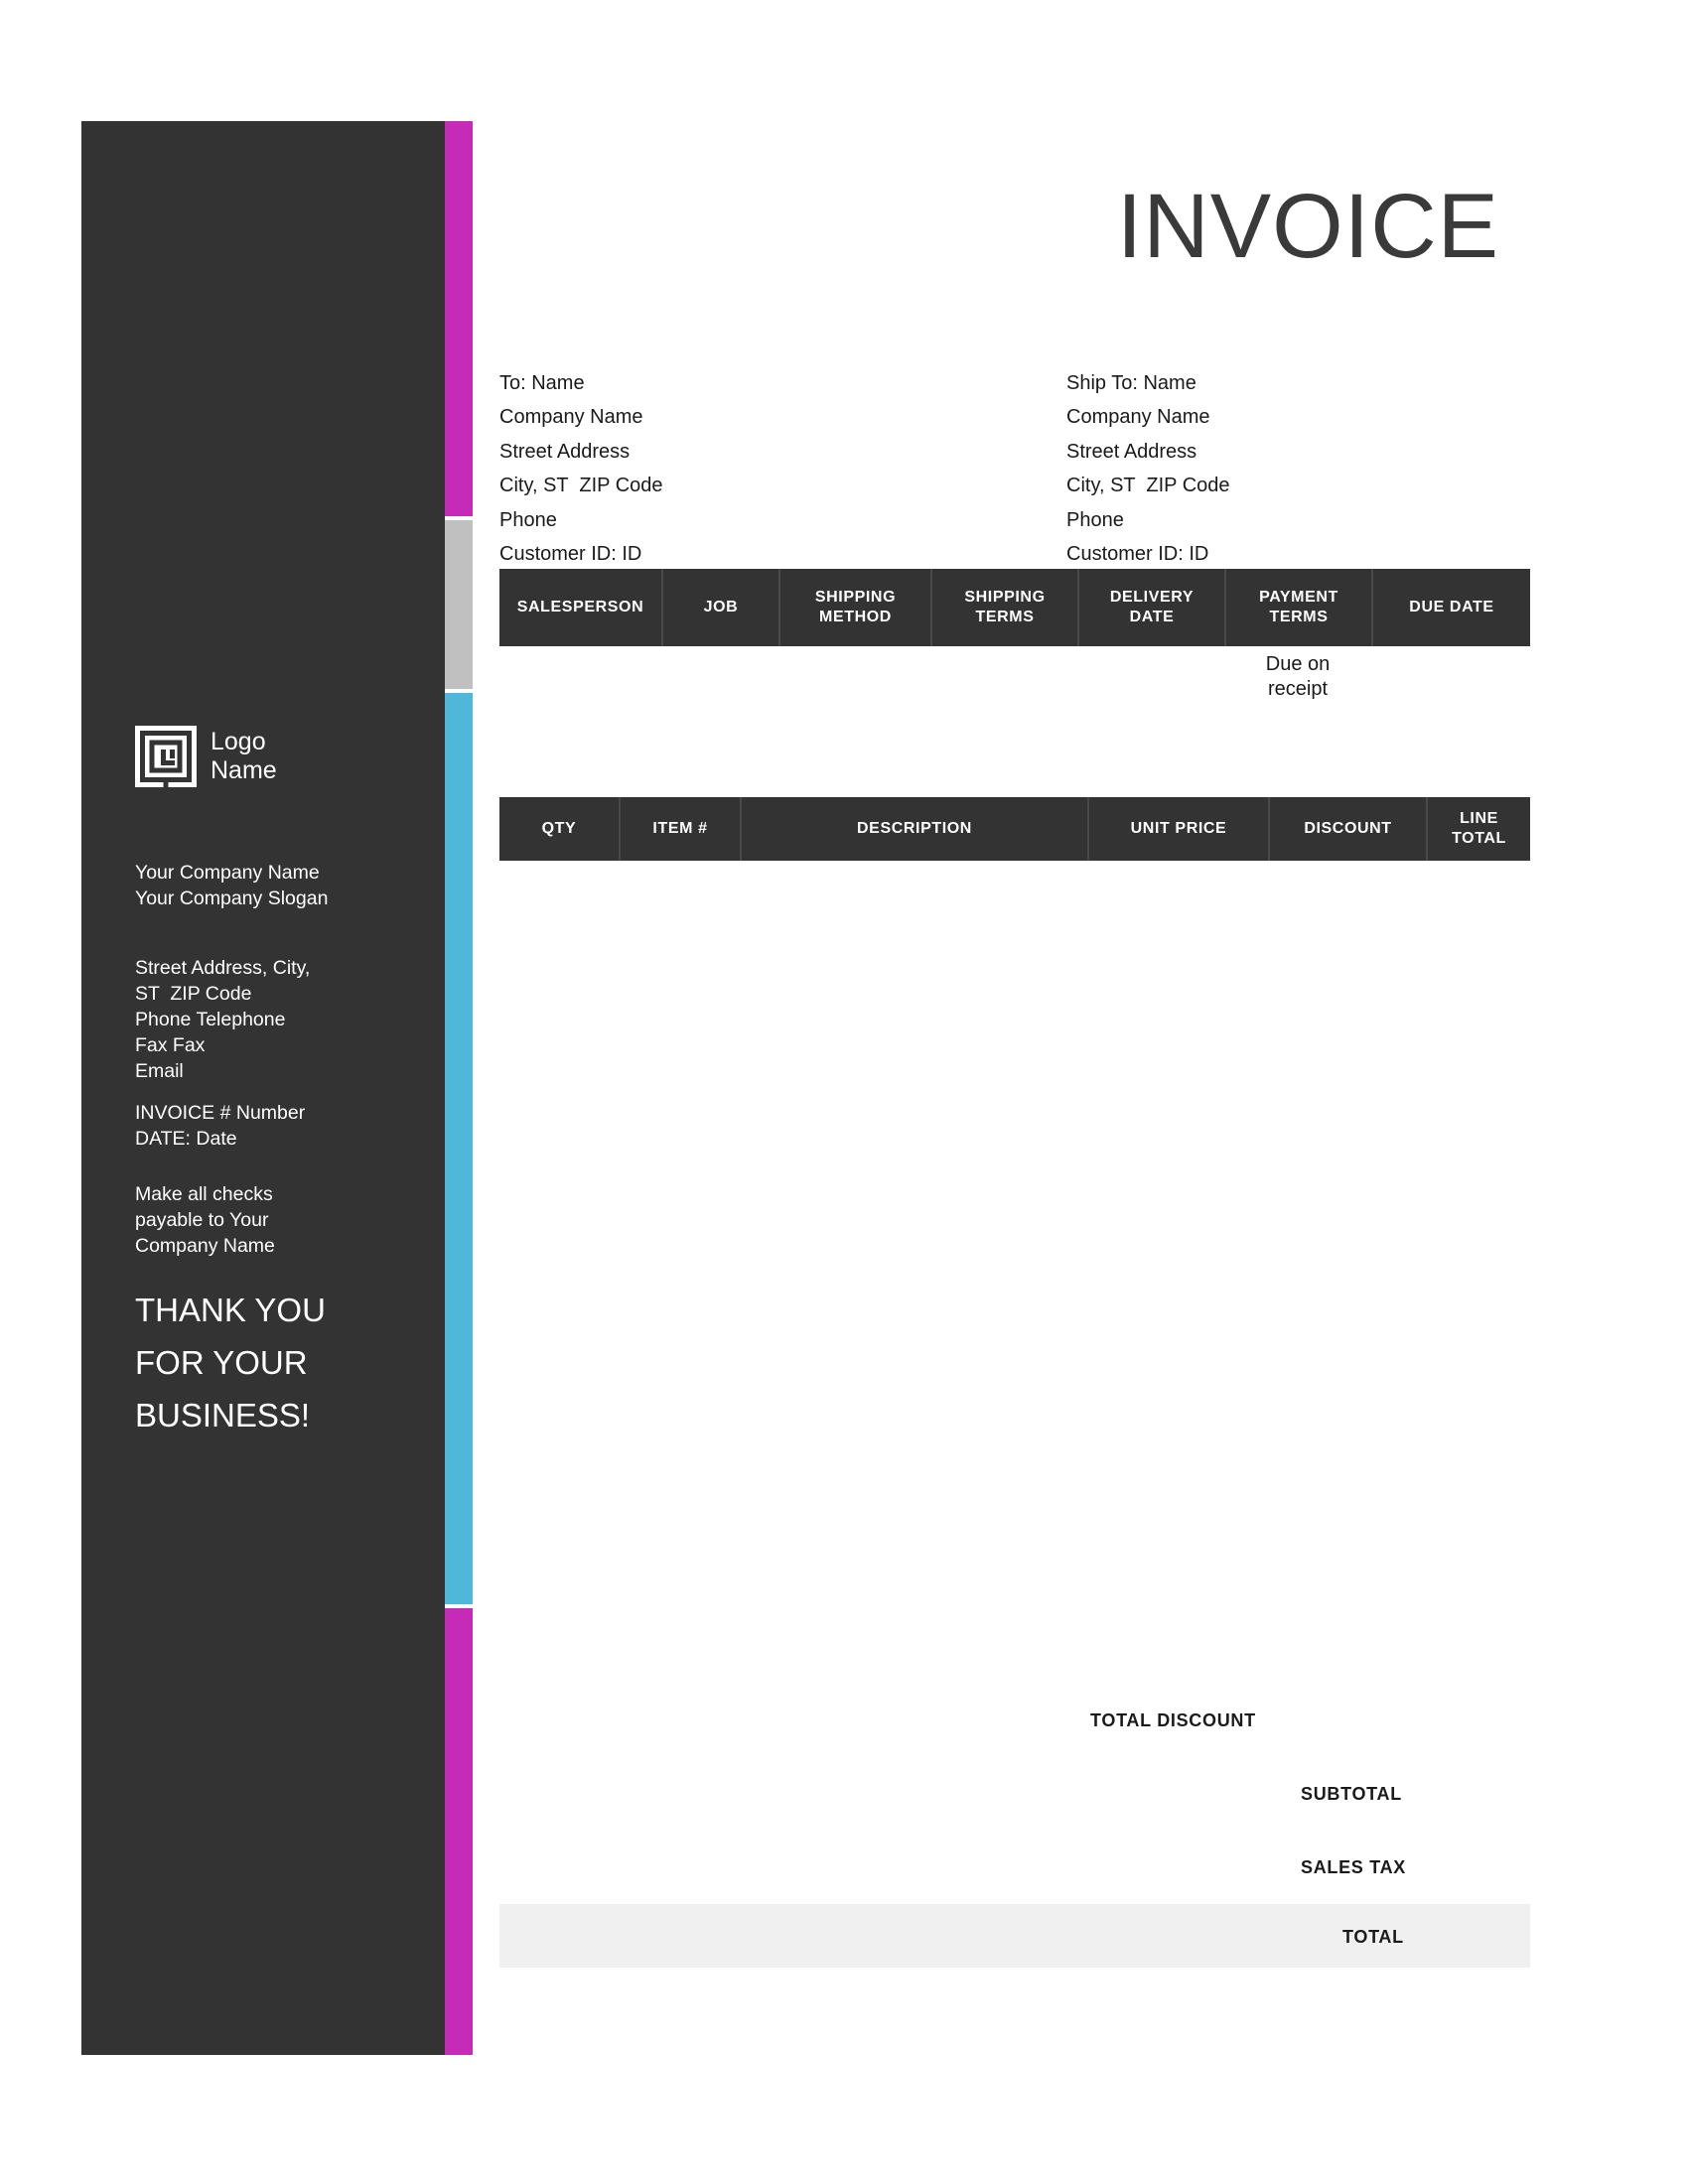 The image size is (1688, 2184). What do you see at coordinates (170, 1045) in the screenshot?
I see `sidebar-address-line-4: Fax Fax` at bounding box center [170, 1045].